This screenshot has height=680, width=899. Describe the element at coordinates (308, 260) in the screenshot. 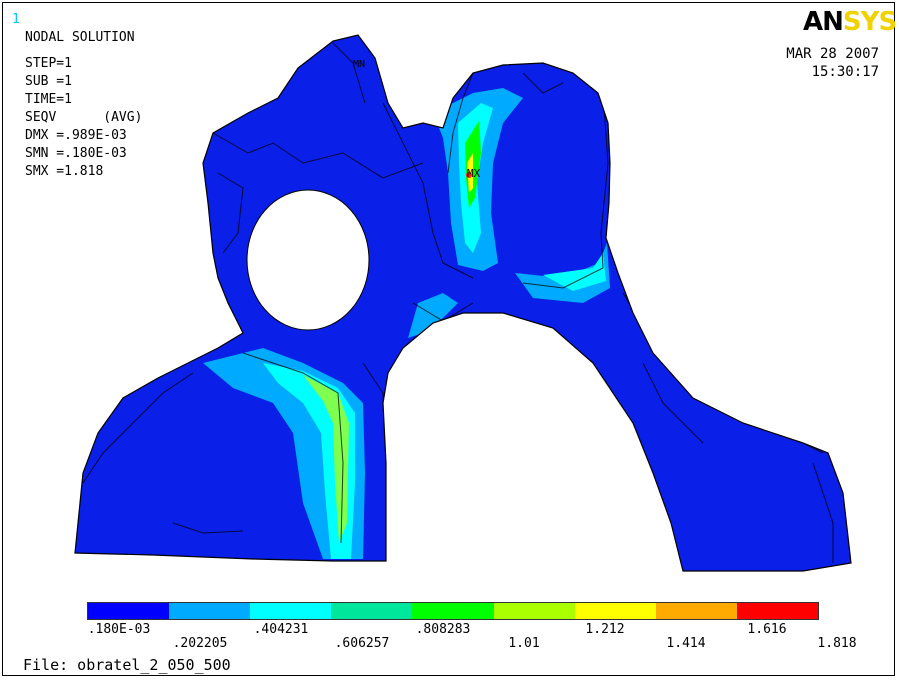

I see `foramen-hole` at that location.